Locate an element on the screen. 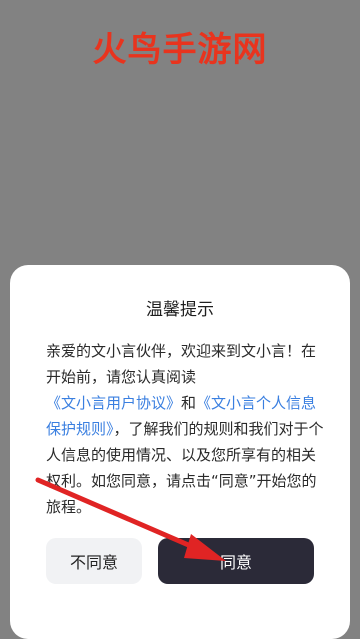 Image resolution: width=360 pixels, height=639 pixels. accept-button: 同意 is located at coordinates (236, 561).